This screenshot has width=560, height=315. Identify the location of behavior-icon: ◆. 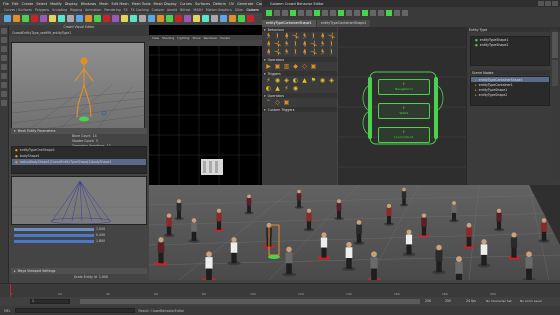
(295, 66).